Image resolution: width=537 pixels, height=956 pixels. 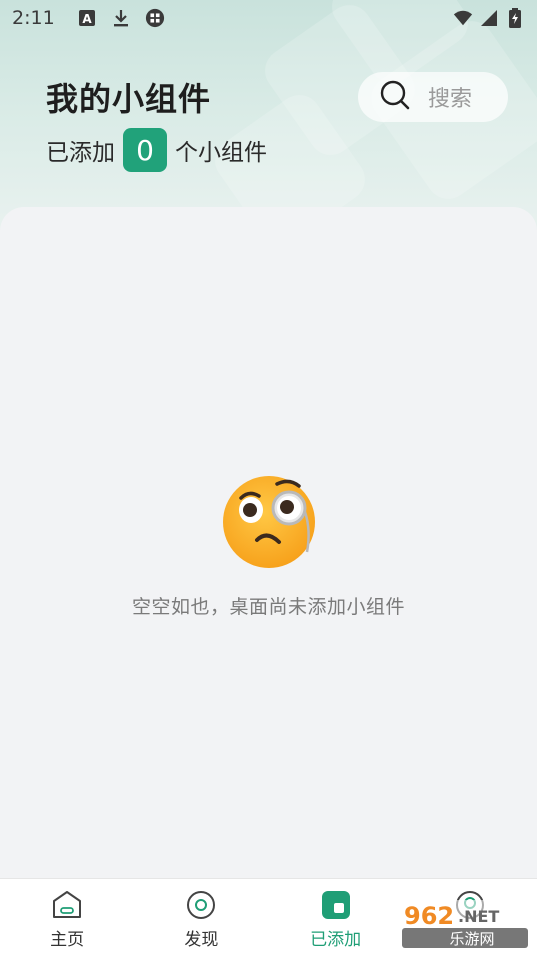 I want to click on status-bar: 2:11 A, so click(x=268, y=18).